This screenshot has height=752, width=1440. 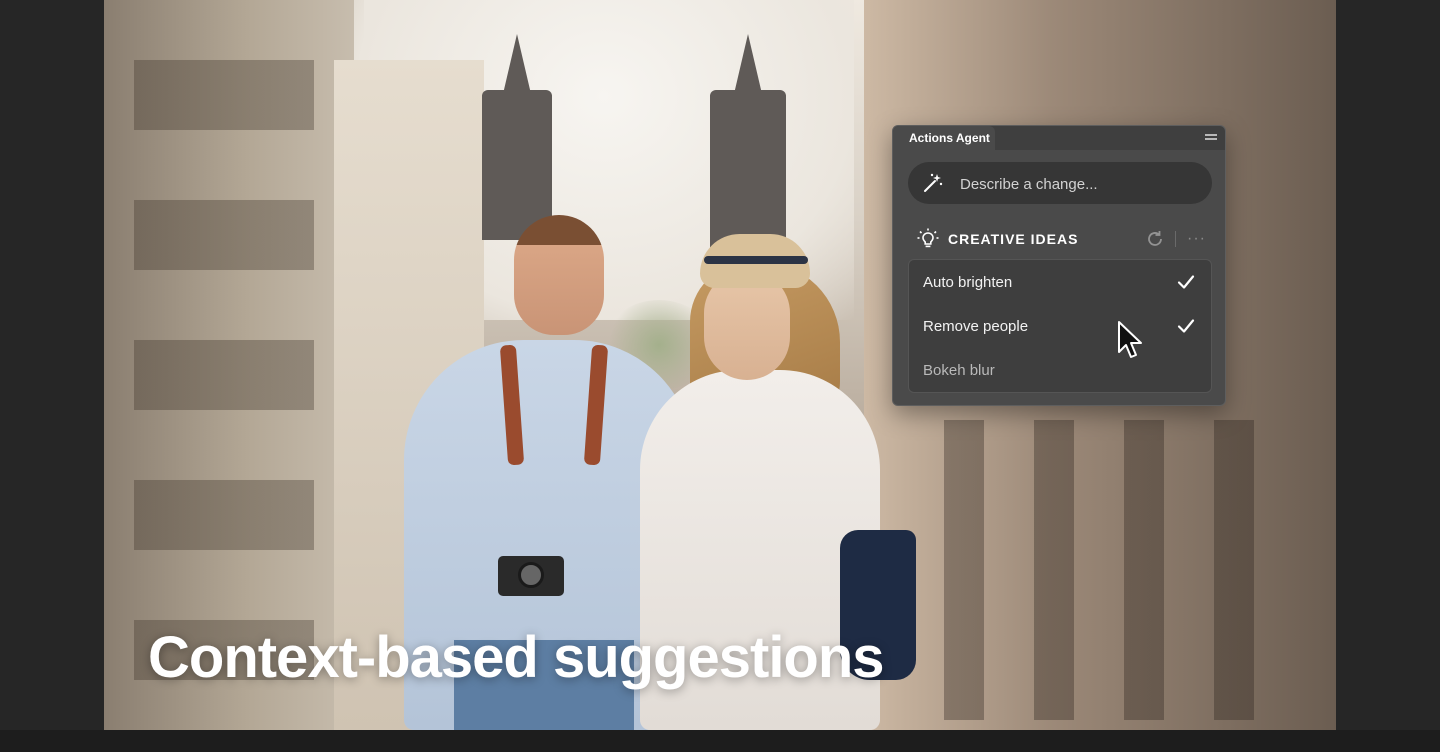 I want to click on background-windows-left, so click(x=224, y=370).